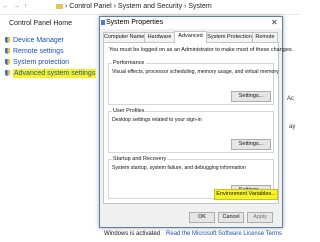 This screenshot has height=242, width=320. I want to click on tab-system-protection: System Protection, so click(229, 37).